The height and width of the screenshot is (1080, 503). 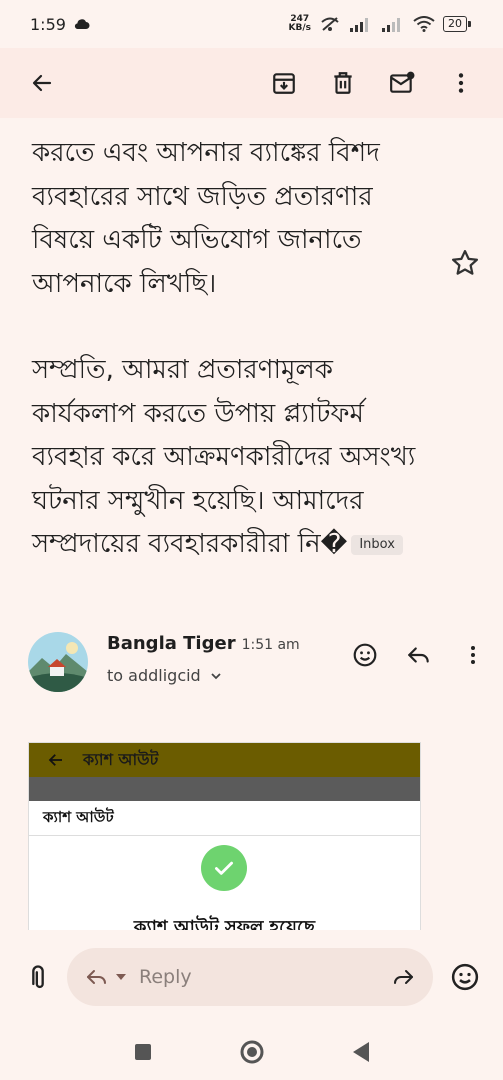 What do you see at coordinates (171, 643) in the screenshot?
I see `sender-name: Bangla Tiger` at bounding box center [171, 643].